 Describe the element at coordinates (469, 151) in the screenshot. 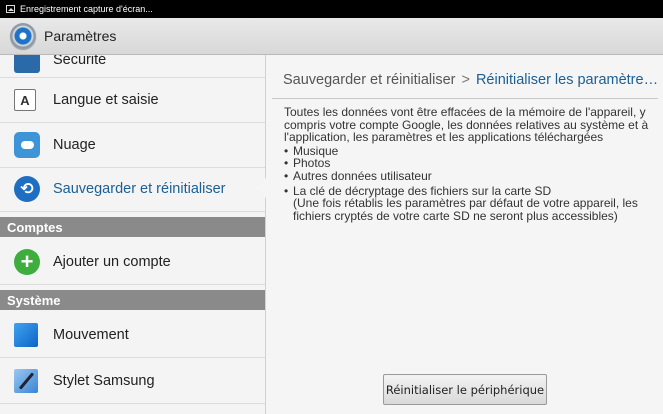

I see `list-item: Musique` at that location.